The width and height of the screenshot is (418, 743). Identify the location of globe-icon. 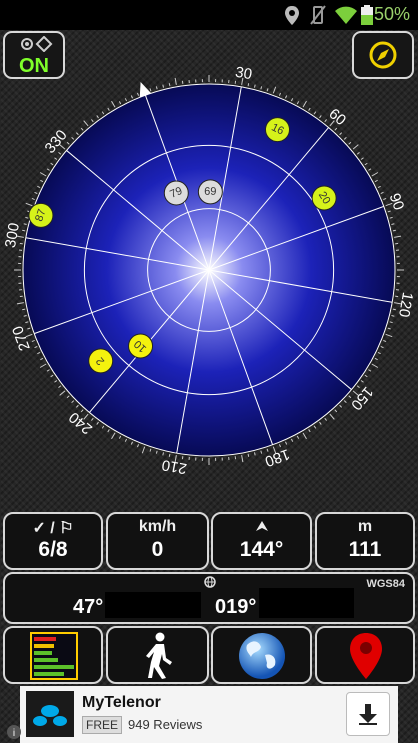
(262, 656).